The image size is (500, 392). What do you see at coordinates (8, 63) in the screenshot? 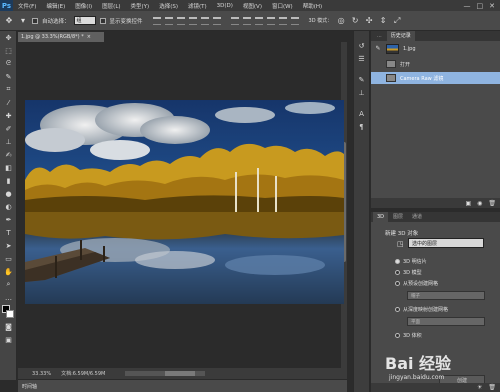
I see `lasso-tool-icon: ᘓ` at bounding box center [8, 63].